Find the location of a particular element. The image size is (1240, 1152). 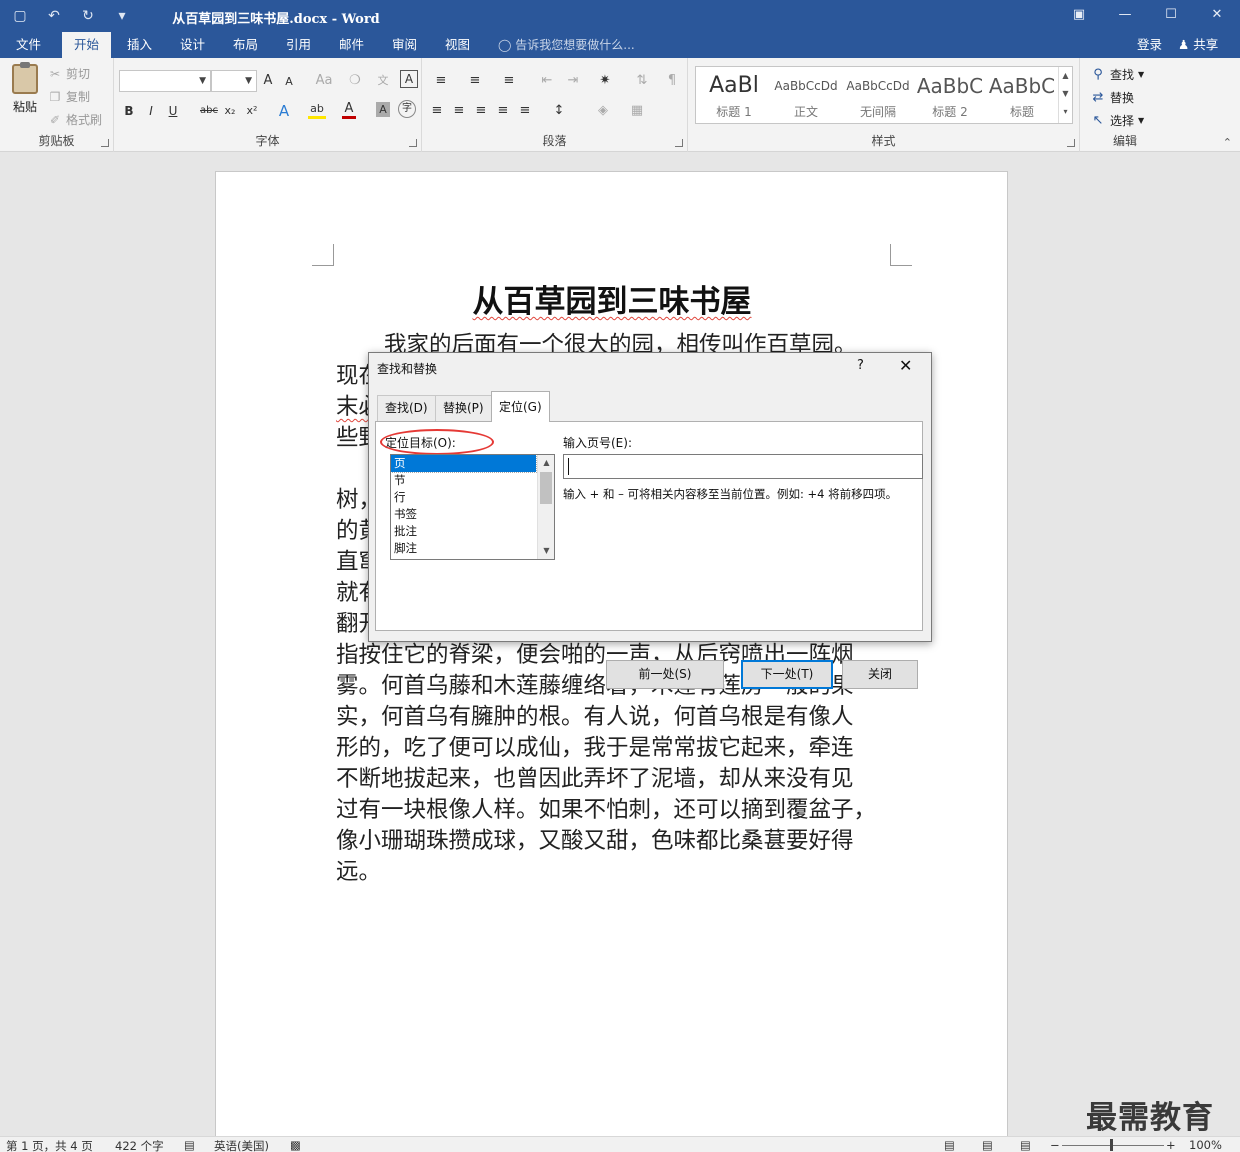

zoom-slider is located at coordinates (1113, 1145).